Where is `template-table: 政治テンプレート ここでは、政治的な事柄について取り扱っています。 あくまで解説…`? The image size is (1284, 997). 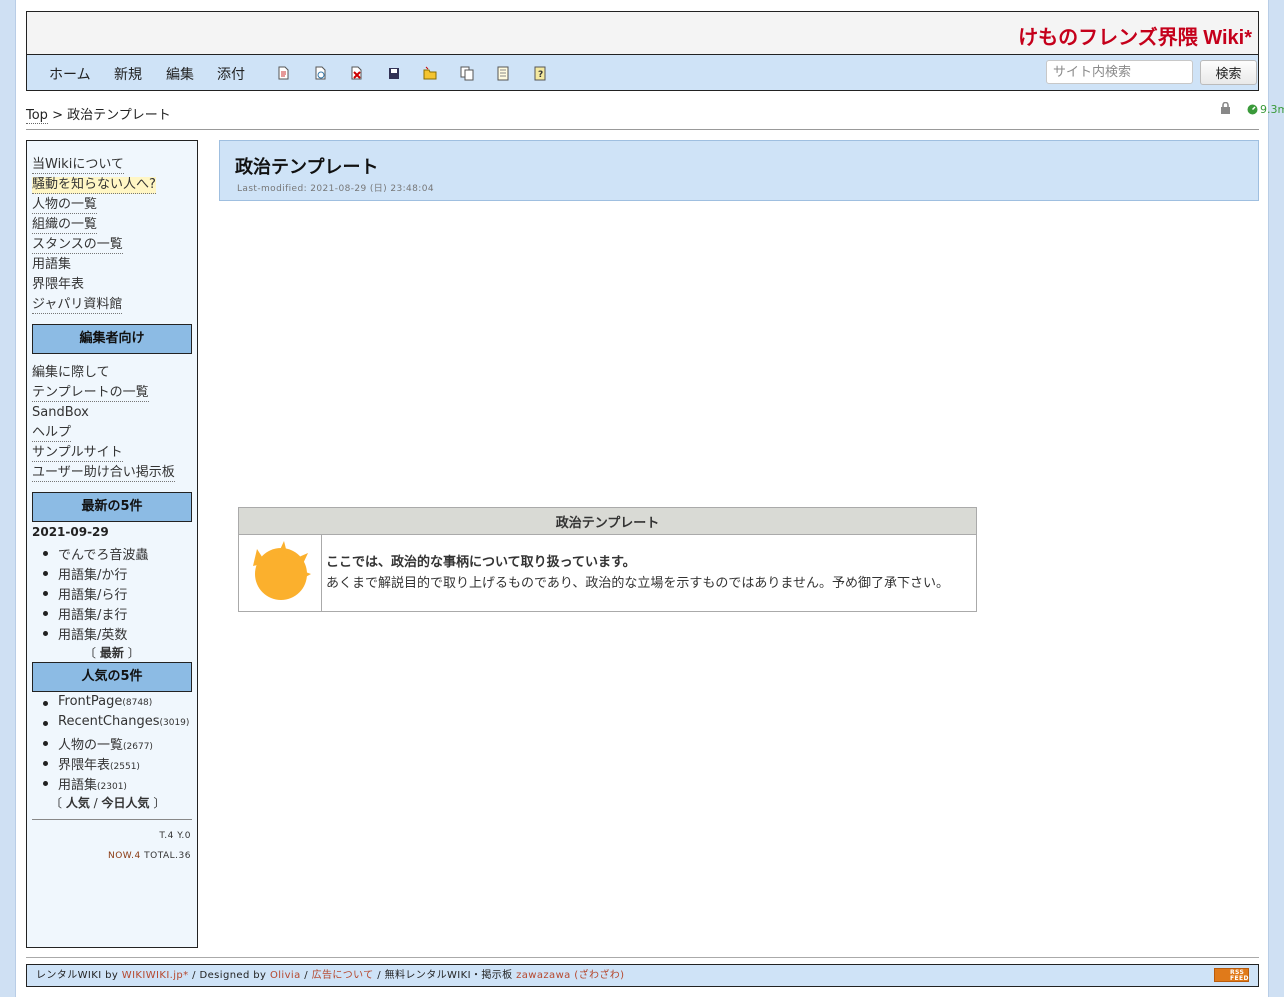 template-table: 政治テンプレート ここでは、政治的な事柄について取り扱っています。 あくまで解説… is located at coordinates (607, 559).